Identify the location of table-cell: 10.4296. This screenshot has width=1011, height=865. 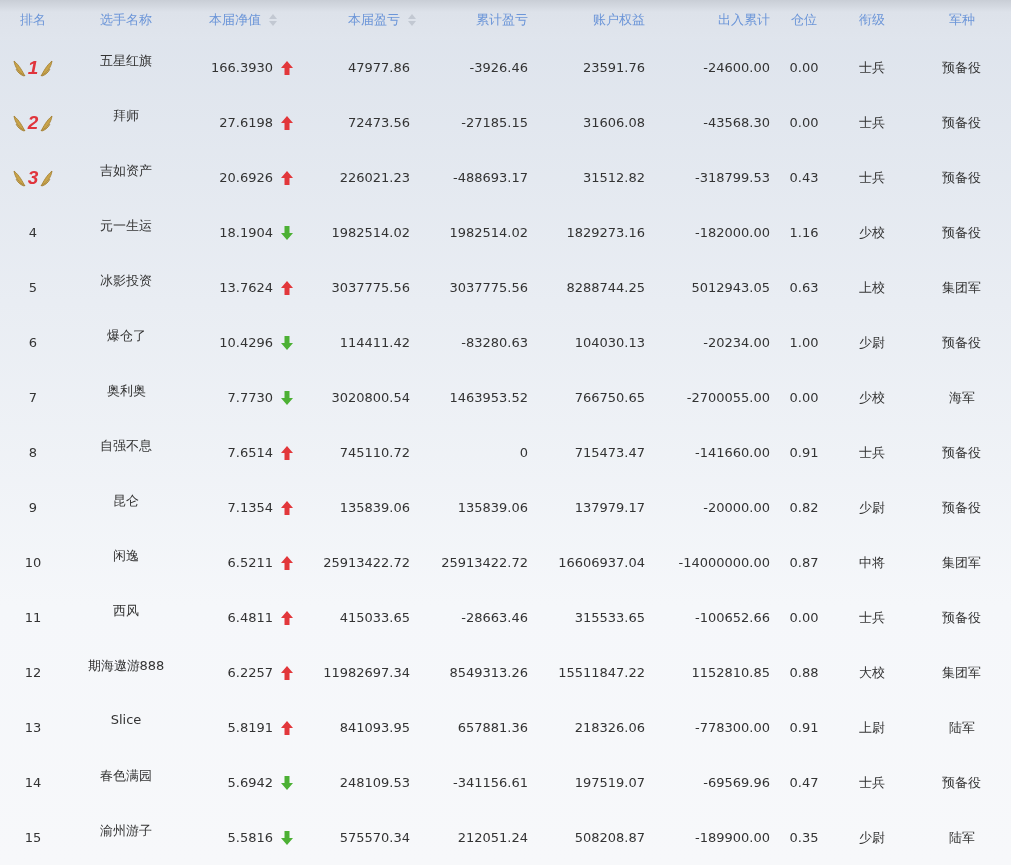
(246, 342).